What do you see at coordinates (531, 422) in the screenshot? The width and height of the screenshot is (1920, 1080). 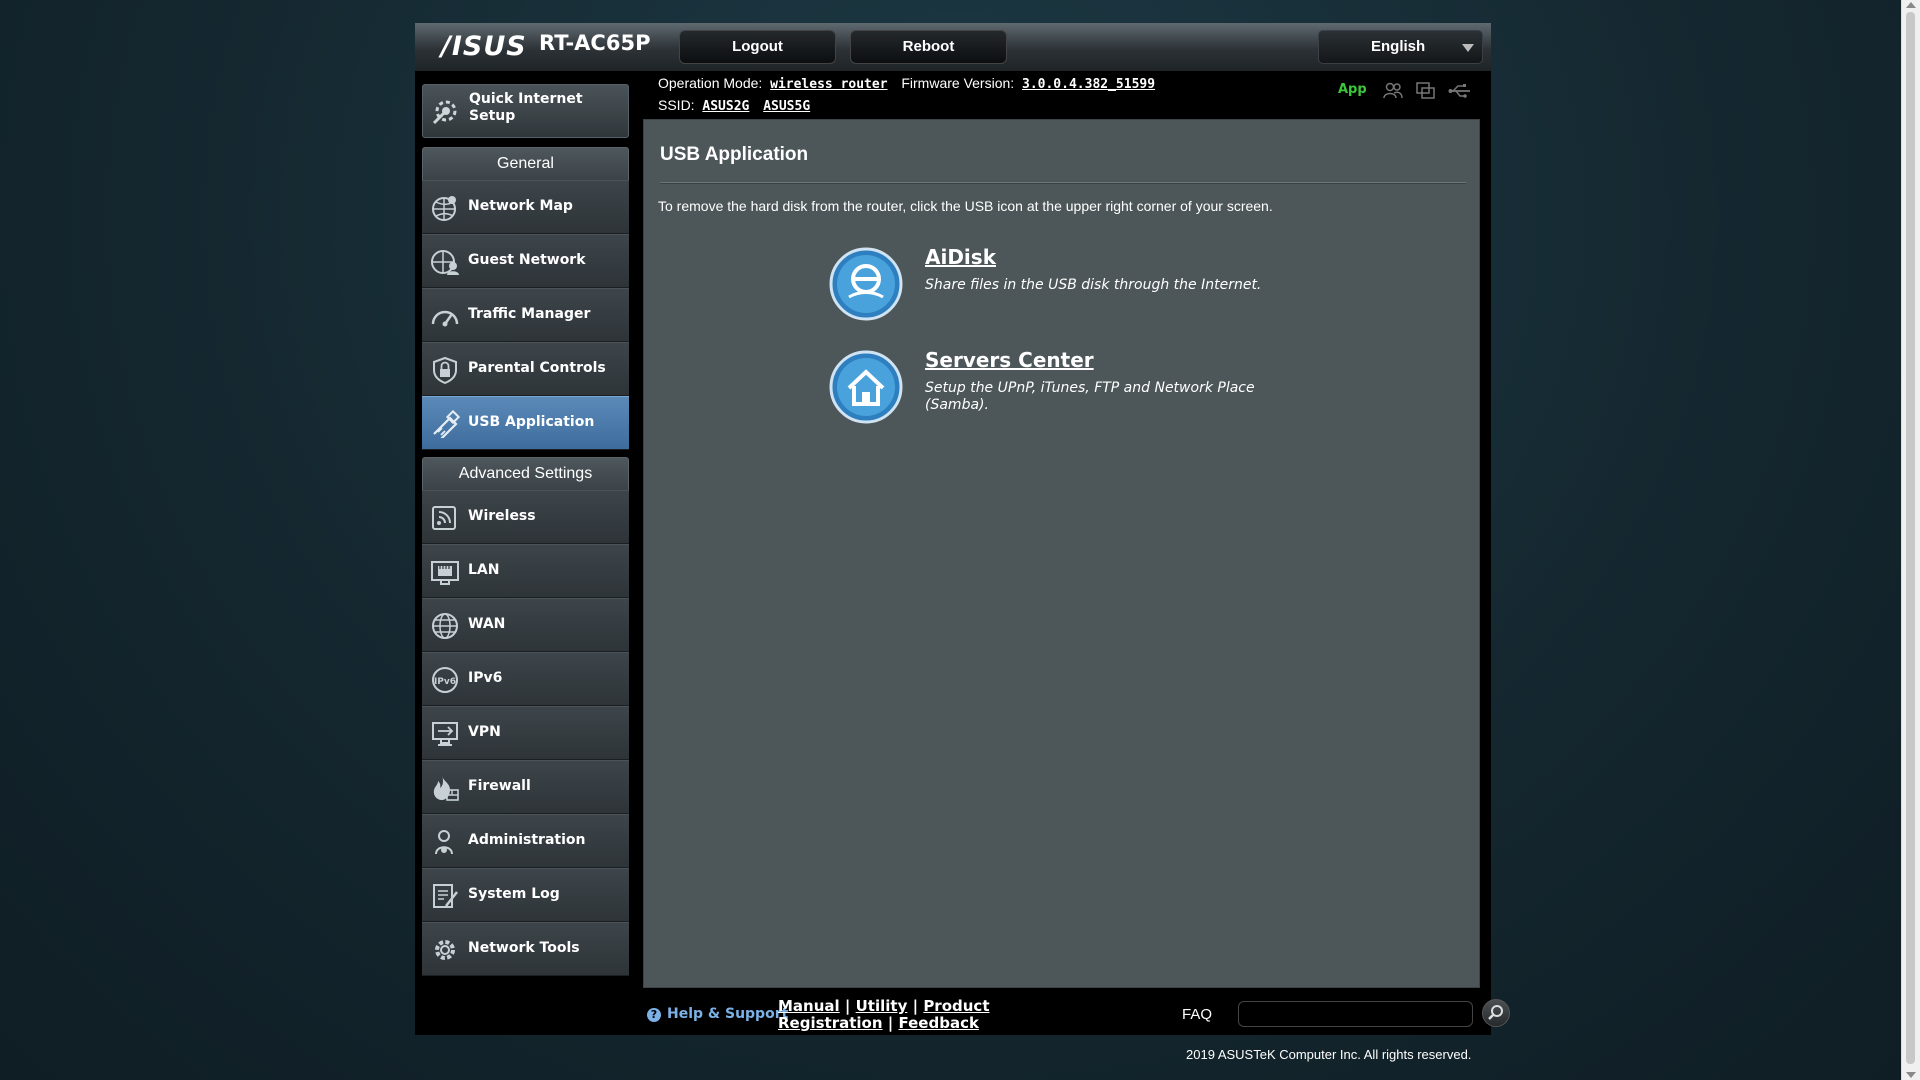 I see `sidebar-item-label: USB Application` at bounding box center [531, 422].